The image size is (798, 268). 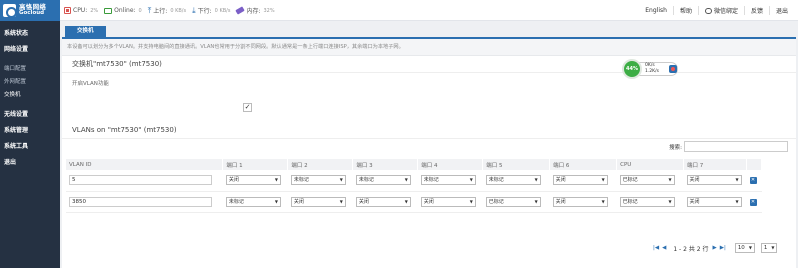 What do you see at coordinates (691, 249) in the screenshot?
I see `pagination-text: 1 - 2 共 2 行` at bounding box center [691, 249].